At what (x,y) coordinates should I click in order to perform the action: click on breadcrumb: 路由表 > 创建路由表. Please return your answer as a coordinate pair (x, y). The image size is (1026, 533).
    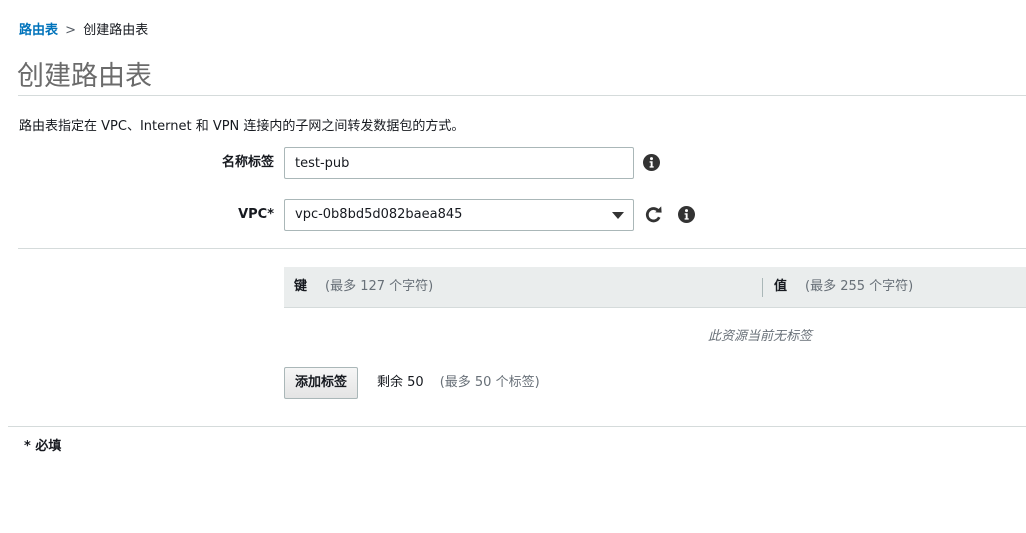
    Looking at the image, I should click on (83, 31).